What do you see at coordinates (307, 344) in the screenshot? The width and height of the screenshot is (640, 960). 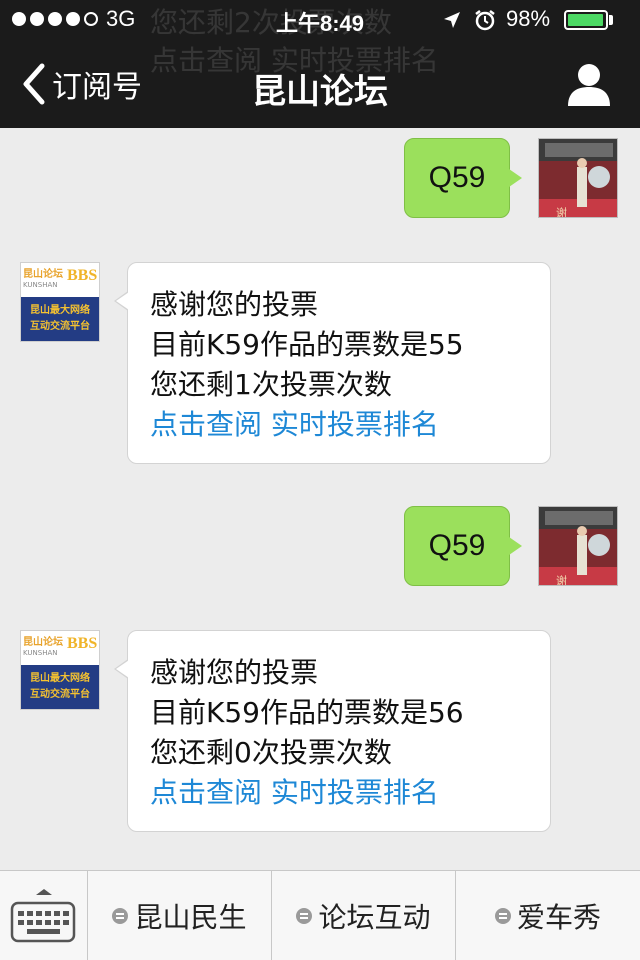 I see `message-line: 目前K59作品的票数是55` at bounding box center [307, 344].